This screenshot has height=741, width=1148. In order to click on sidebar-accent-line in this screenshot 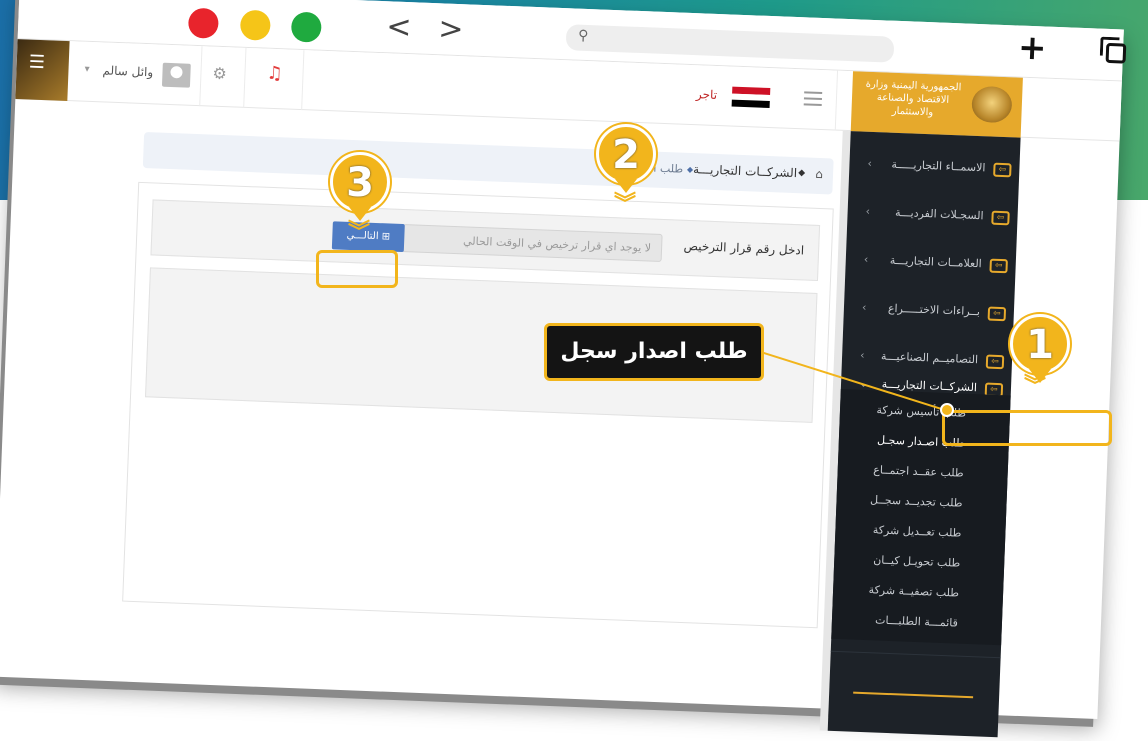, I will do `click(913, 695)`.